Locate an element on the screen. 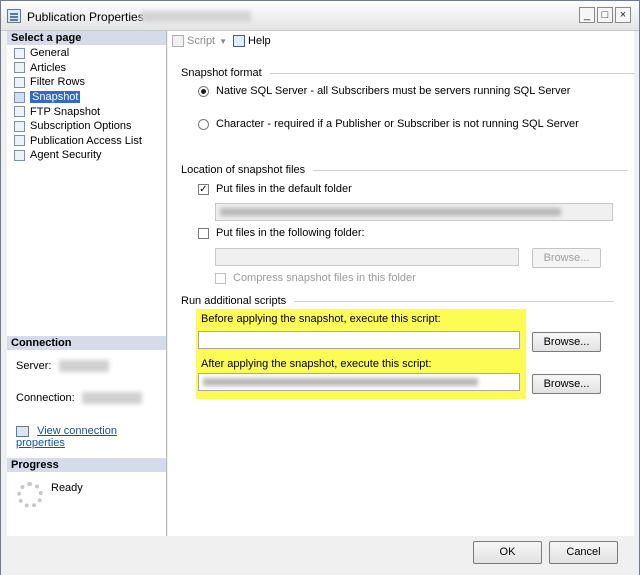  page-item-label: Subscription Options is located at coordinates (81, 126).